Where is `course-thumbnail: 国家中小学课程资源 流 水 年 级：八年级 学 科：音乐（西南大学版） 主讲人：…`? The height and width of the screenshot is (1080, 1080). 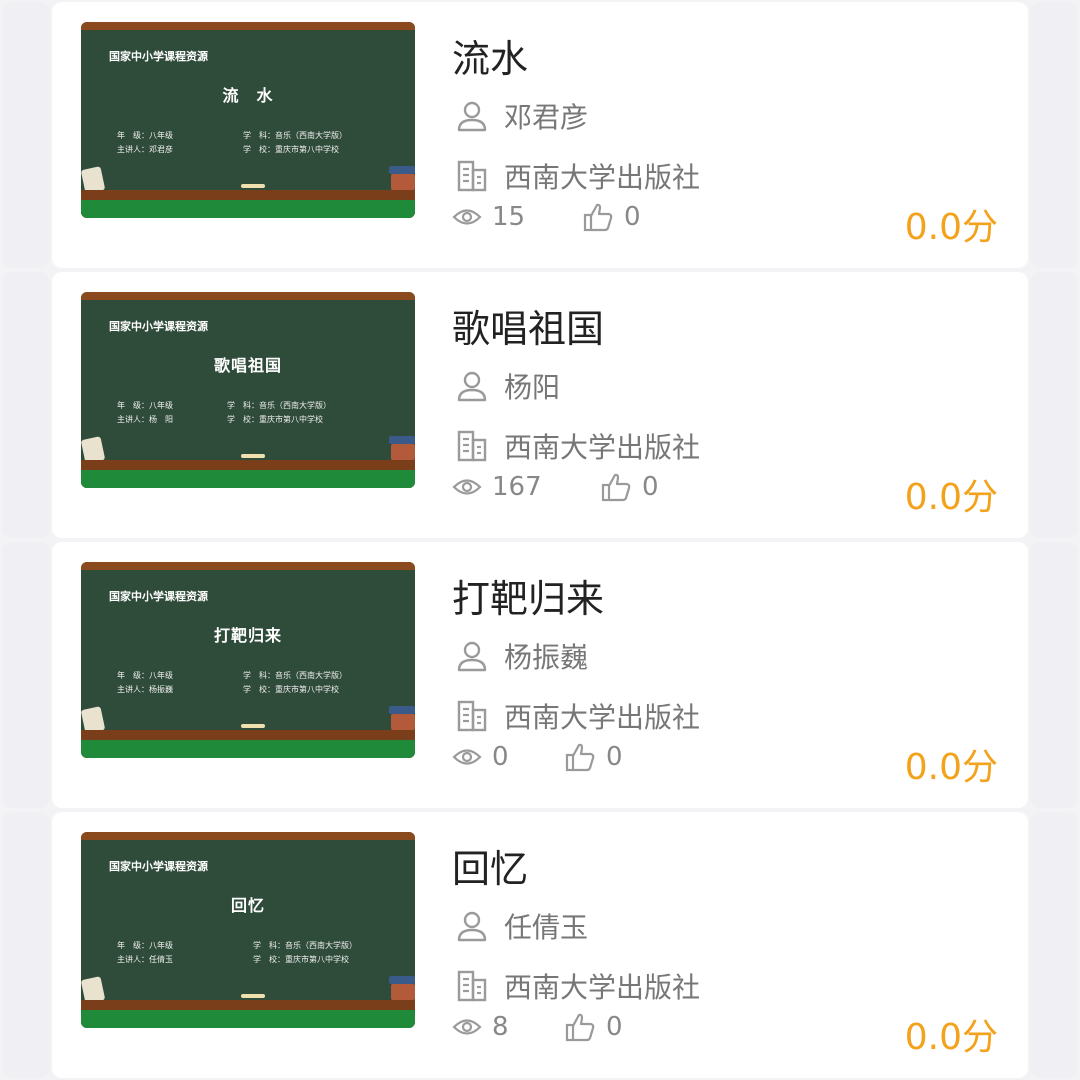
course-thumbnail: 国家中小学课程资源 流 水 年 级：八年级 学 科：音乐（西南大学版） 主讲人：… is located at coordinates (248, 120).